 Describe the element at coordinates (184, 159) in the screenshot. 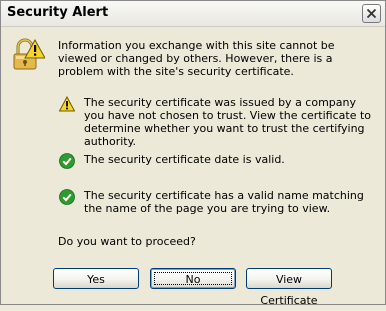

I see `date-valid-item-text: The security certificate date is valid.` at that location.